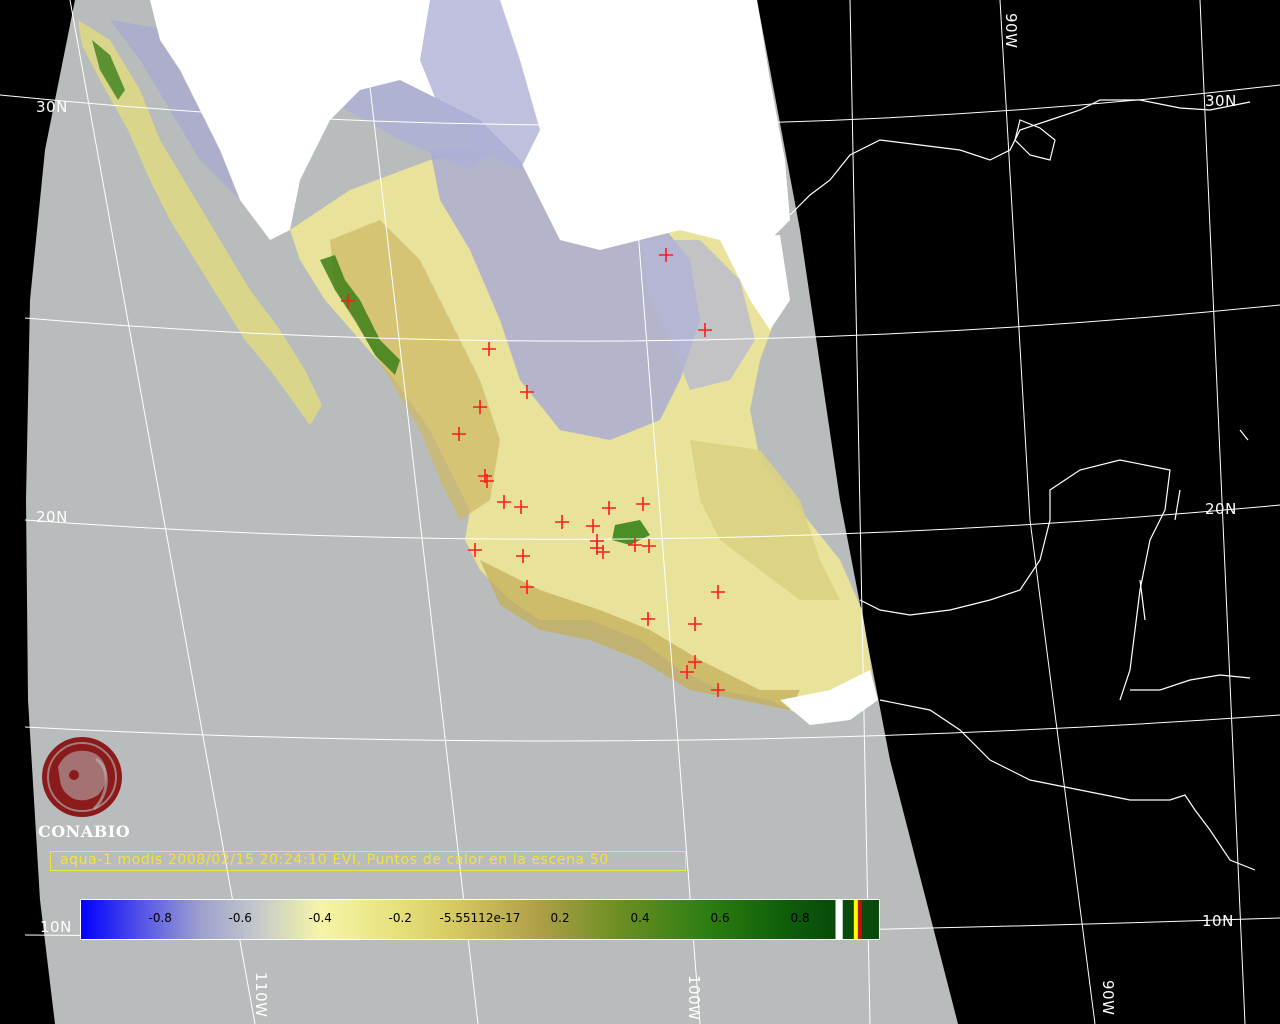 Image resolution: width=1280 pixels, height=1024 pixels. I want to click on lat-label-20n-right: 20N, so click(1221, 509).